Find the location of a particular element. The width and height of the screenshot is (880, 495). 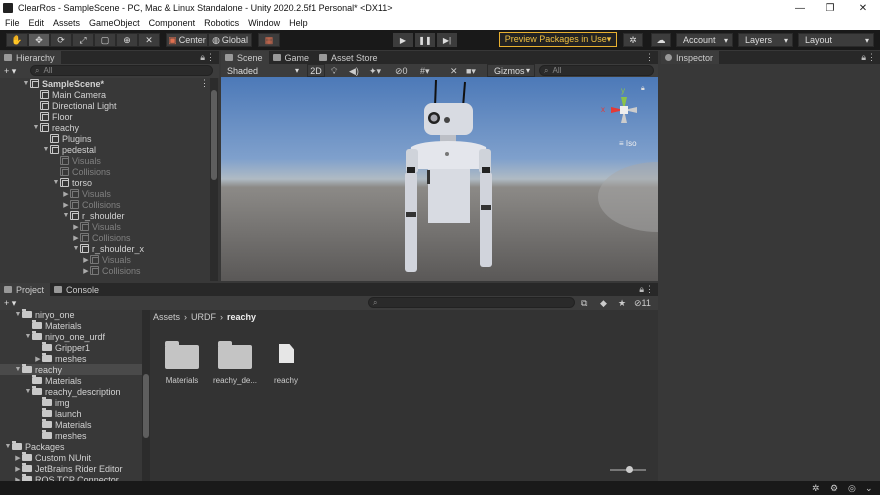

project-tree-item: ▼ niryo_one_urdf is located at coordinates (71, 336).